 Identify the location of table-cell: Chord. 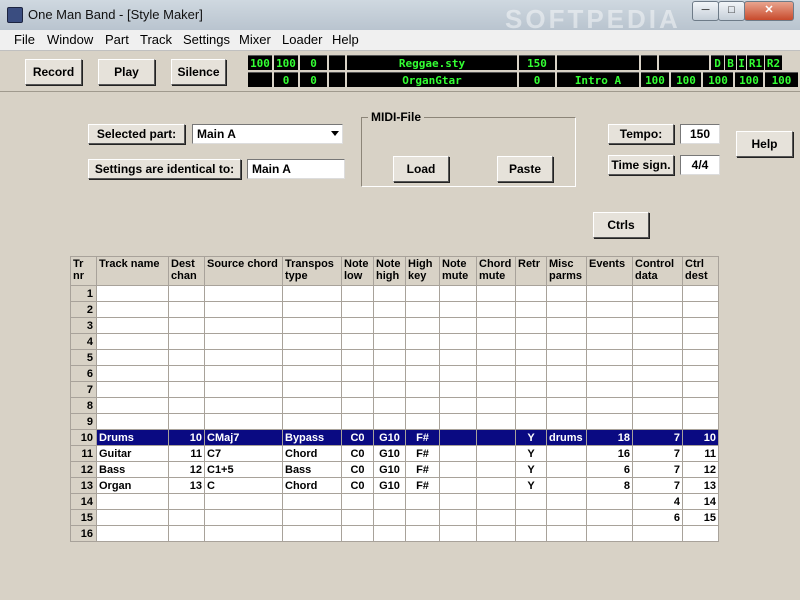
(312, 485).